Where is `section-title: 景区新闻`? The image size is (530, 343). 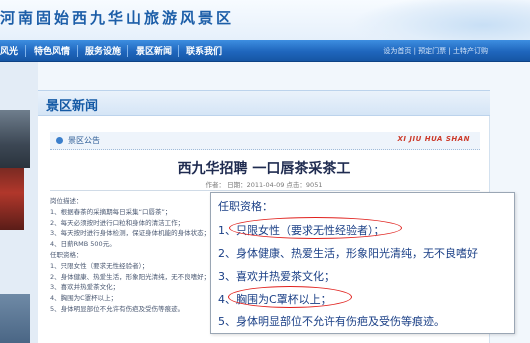 section-title: 景区新闻 is located at coordinates (72, 106).